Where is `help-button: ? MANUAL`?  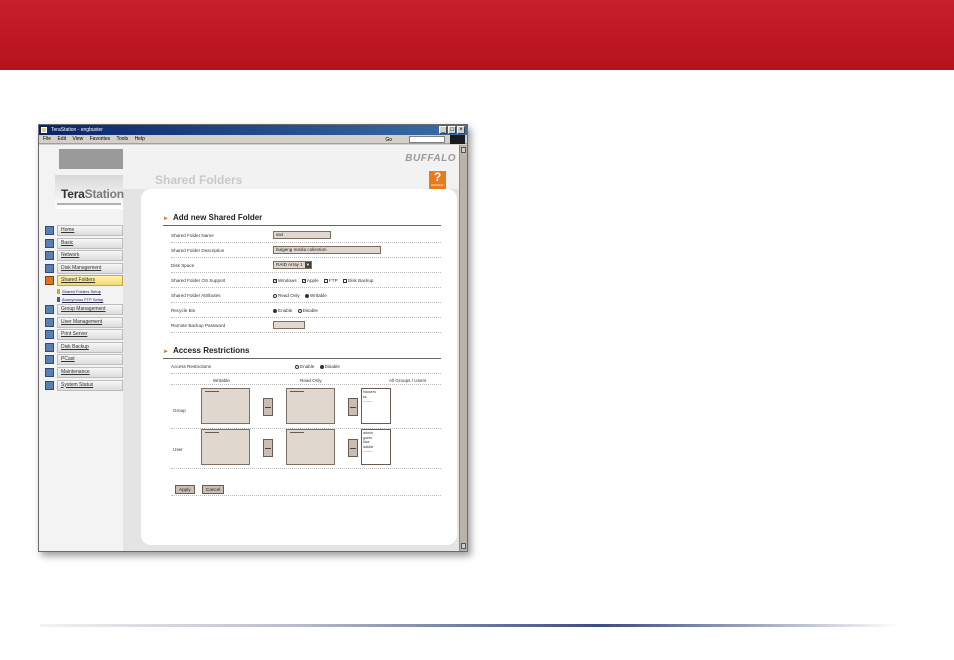
help-button: ? MANUAL is located at coordinates (437, 180).